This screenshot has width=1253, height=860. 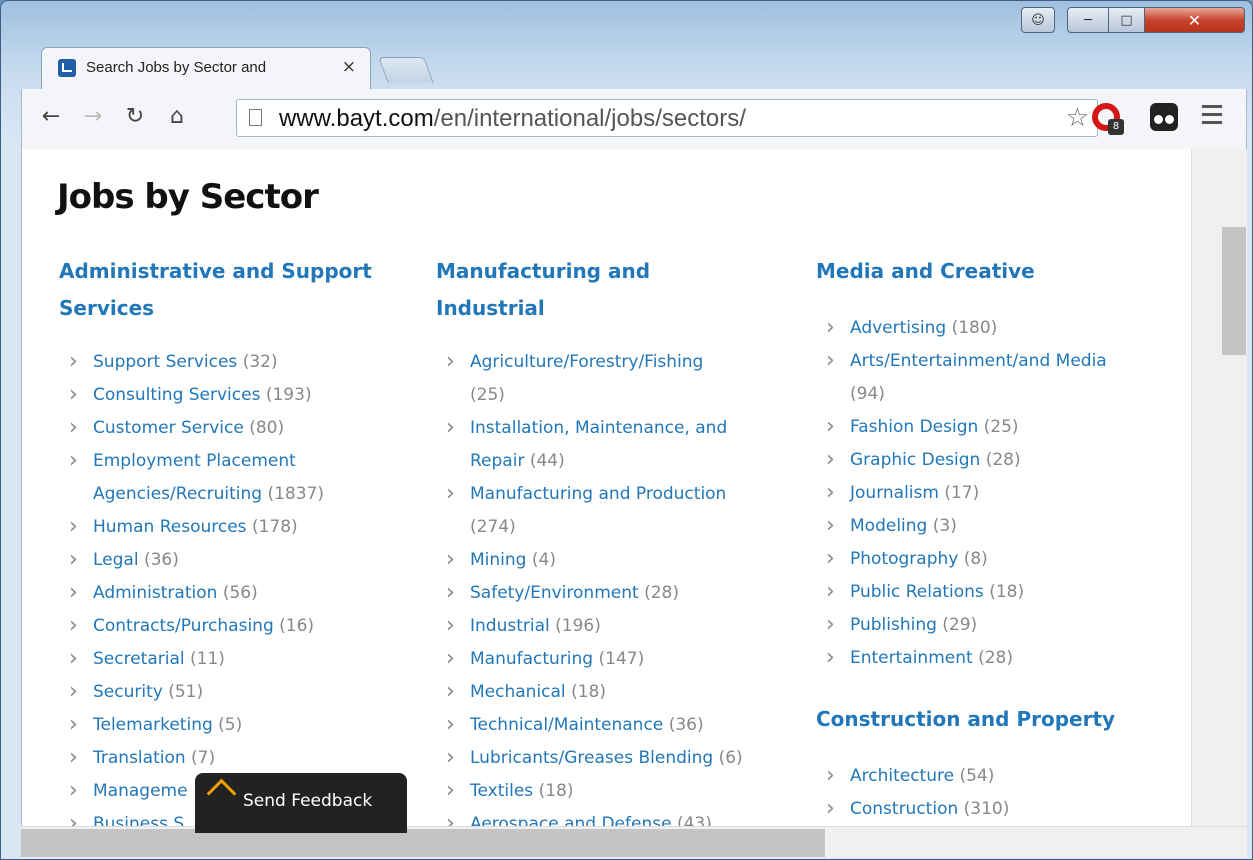 What do you see at coordinates (239, 659) in the screenshot?
I see `list-item: Secretarial (11)` at bounding box center [239, 659].